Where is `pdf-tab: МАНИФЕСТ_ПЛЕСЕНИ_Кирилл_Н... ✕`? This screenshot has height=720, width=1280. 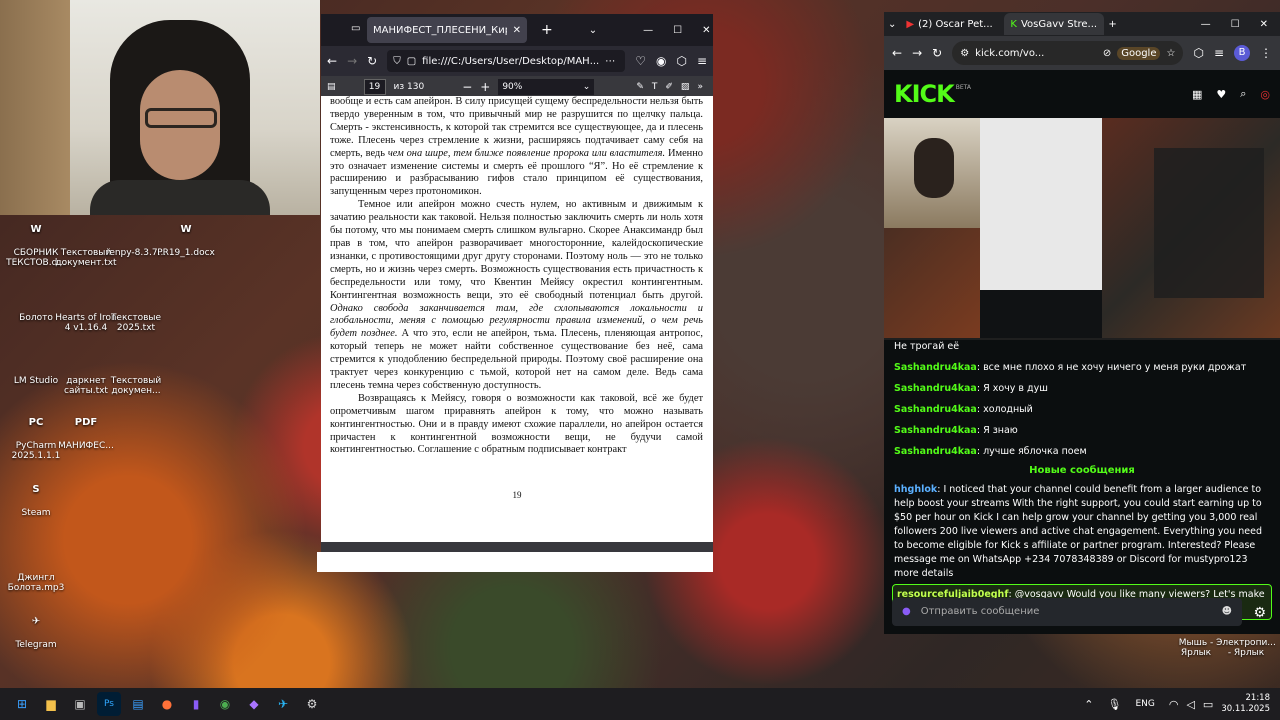
pdf-tab: МАНИФЕСТ_ПЛЕСЕНИ_Кирилл_Н... ✕ is located at coordinates (447, 30).